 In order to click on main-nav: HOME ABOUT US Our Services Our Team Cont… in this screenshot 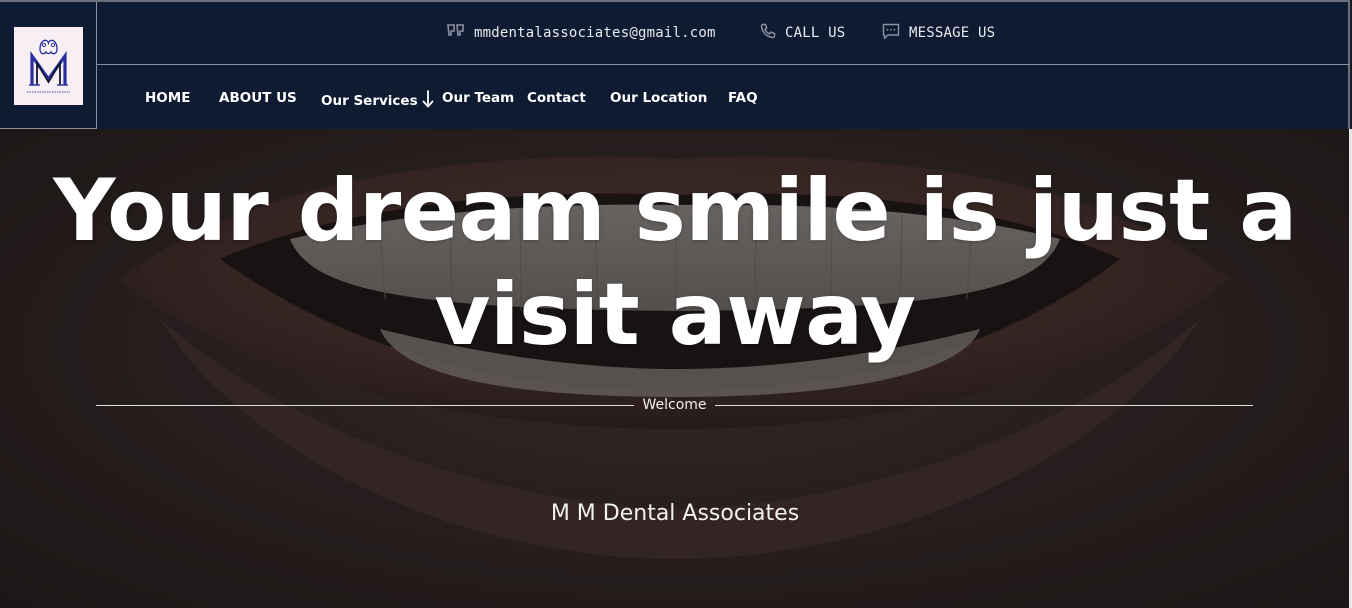, I will do `click(723, 97)`.